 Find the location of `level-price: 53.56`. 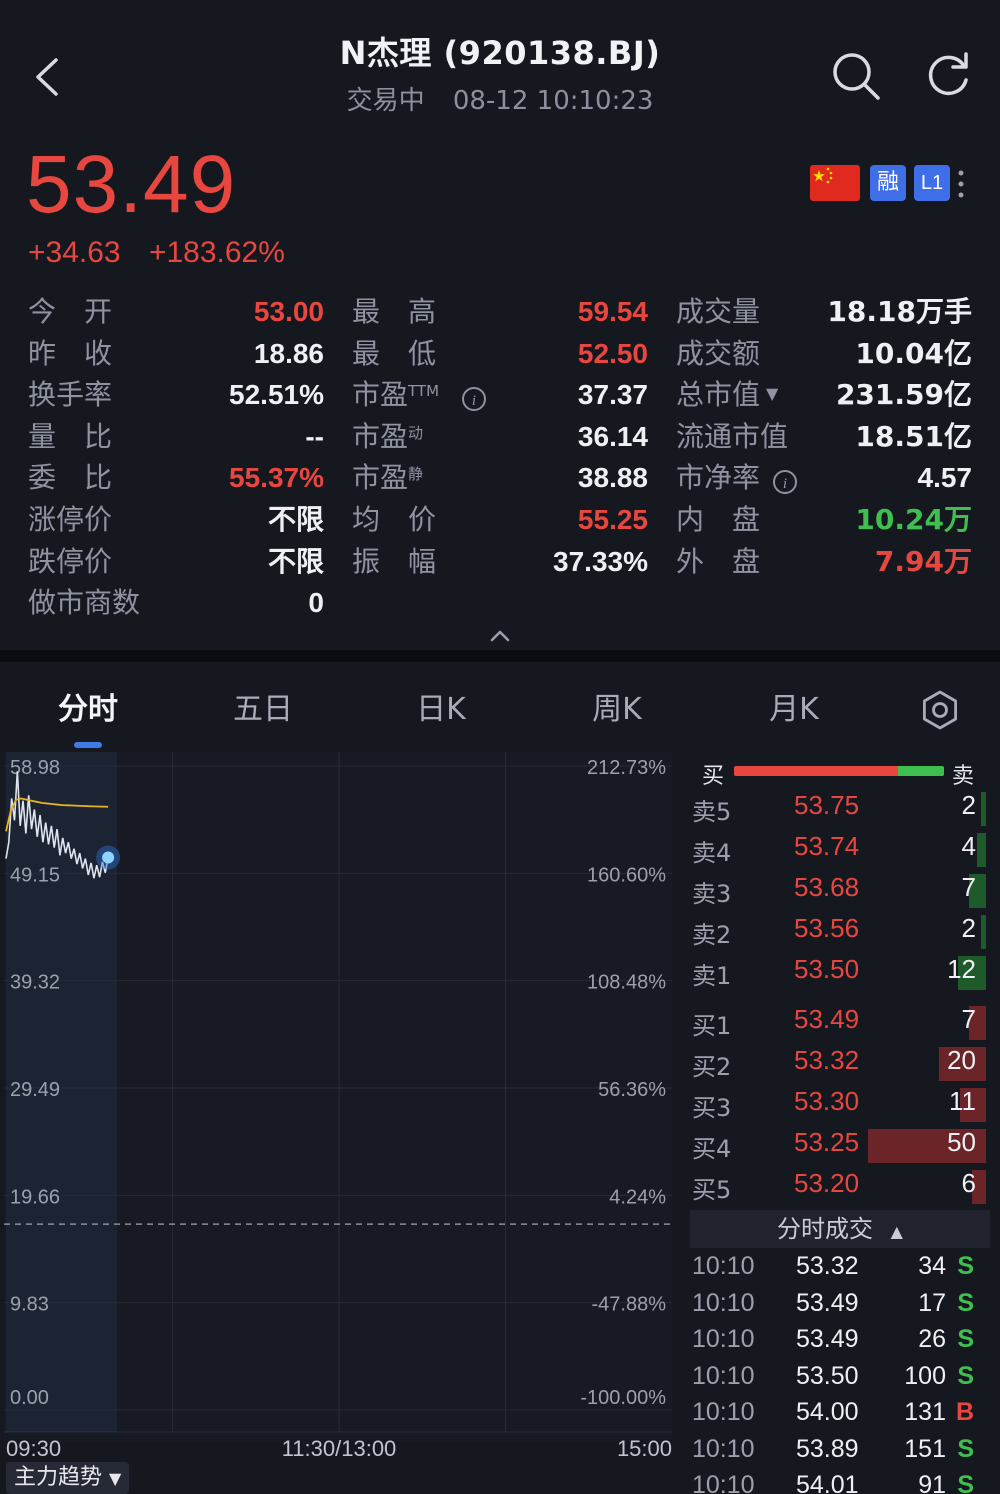

level-price: 53.56 is located at coordinates (827, 928).